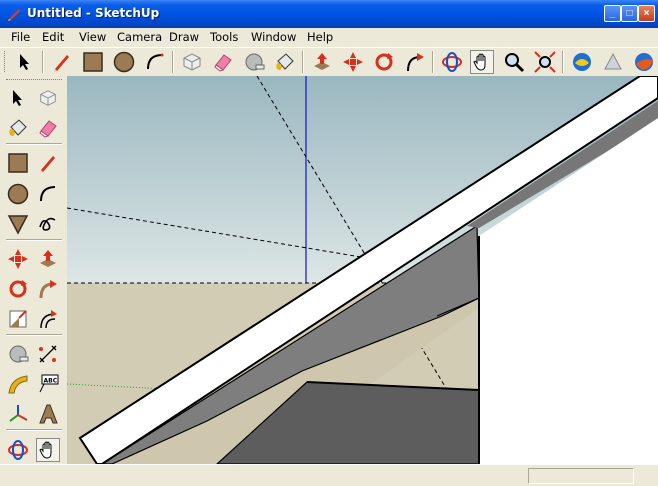 This screenshot has height=486, width=658. Describe the element at coordinates (646, 13) in the screenshot. I see `close-button: ×` at that location.